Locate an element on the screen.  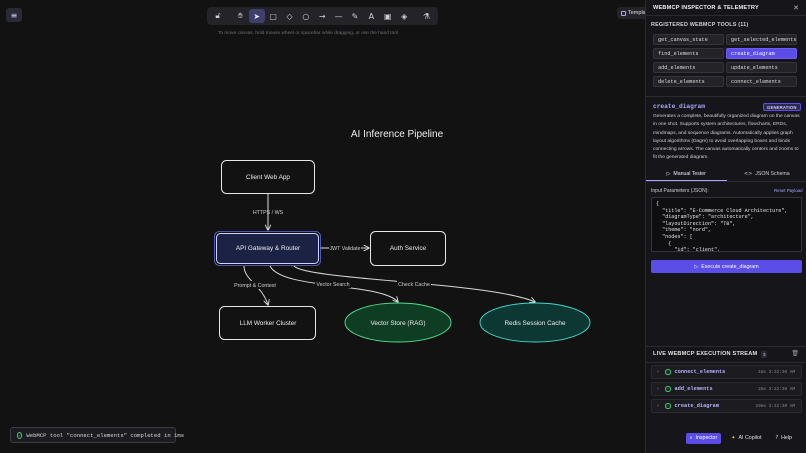
edge-label-https: HTTPS / WS is located at coordinates (268, 213).